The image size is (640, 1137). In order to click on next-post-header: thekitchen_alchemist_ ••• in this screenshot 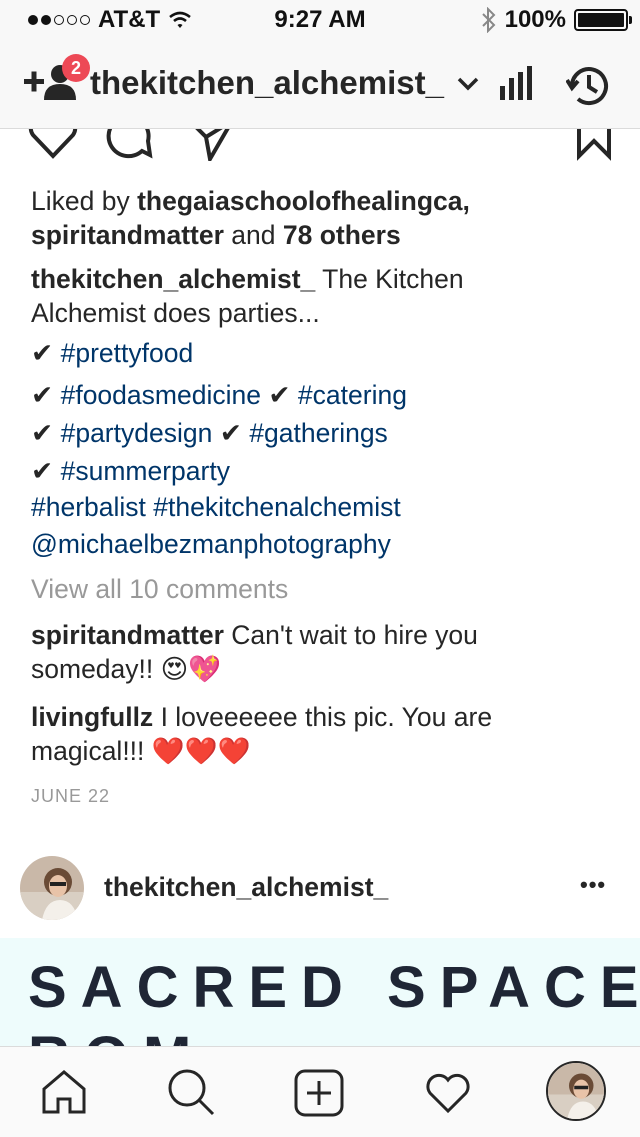, I will do `click(320, 890)`.